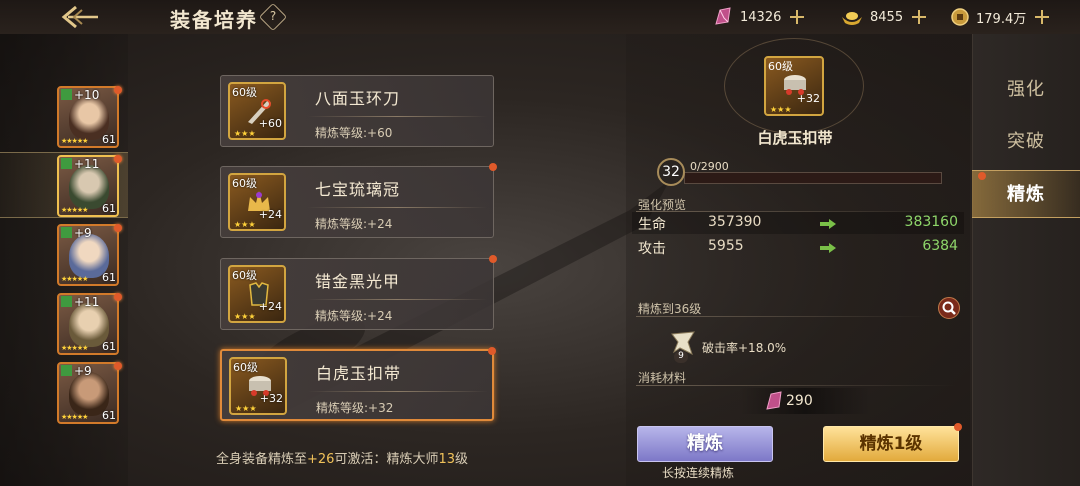 The width and height of the screenshot is (1080, 486). I want to click on hero-card-selected: +11 ★★★★★ 61, so click(88, 186).